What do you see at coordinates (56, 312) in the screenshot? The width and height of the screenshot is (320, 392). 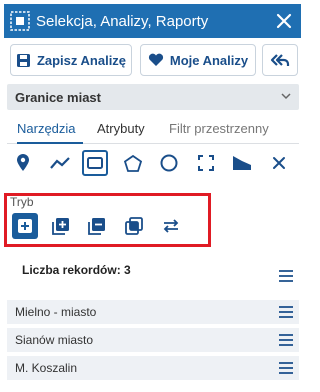 I see `list-item-label: Mielno - miasto` at bounding box center [56, 312].